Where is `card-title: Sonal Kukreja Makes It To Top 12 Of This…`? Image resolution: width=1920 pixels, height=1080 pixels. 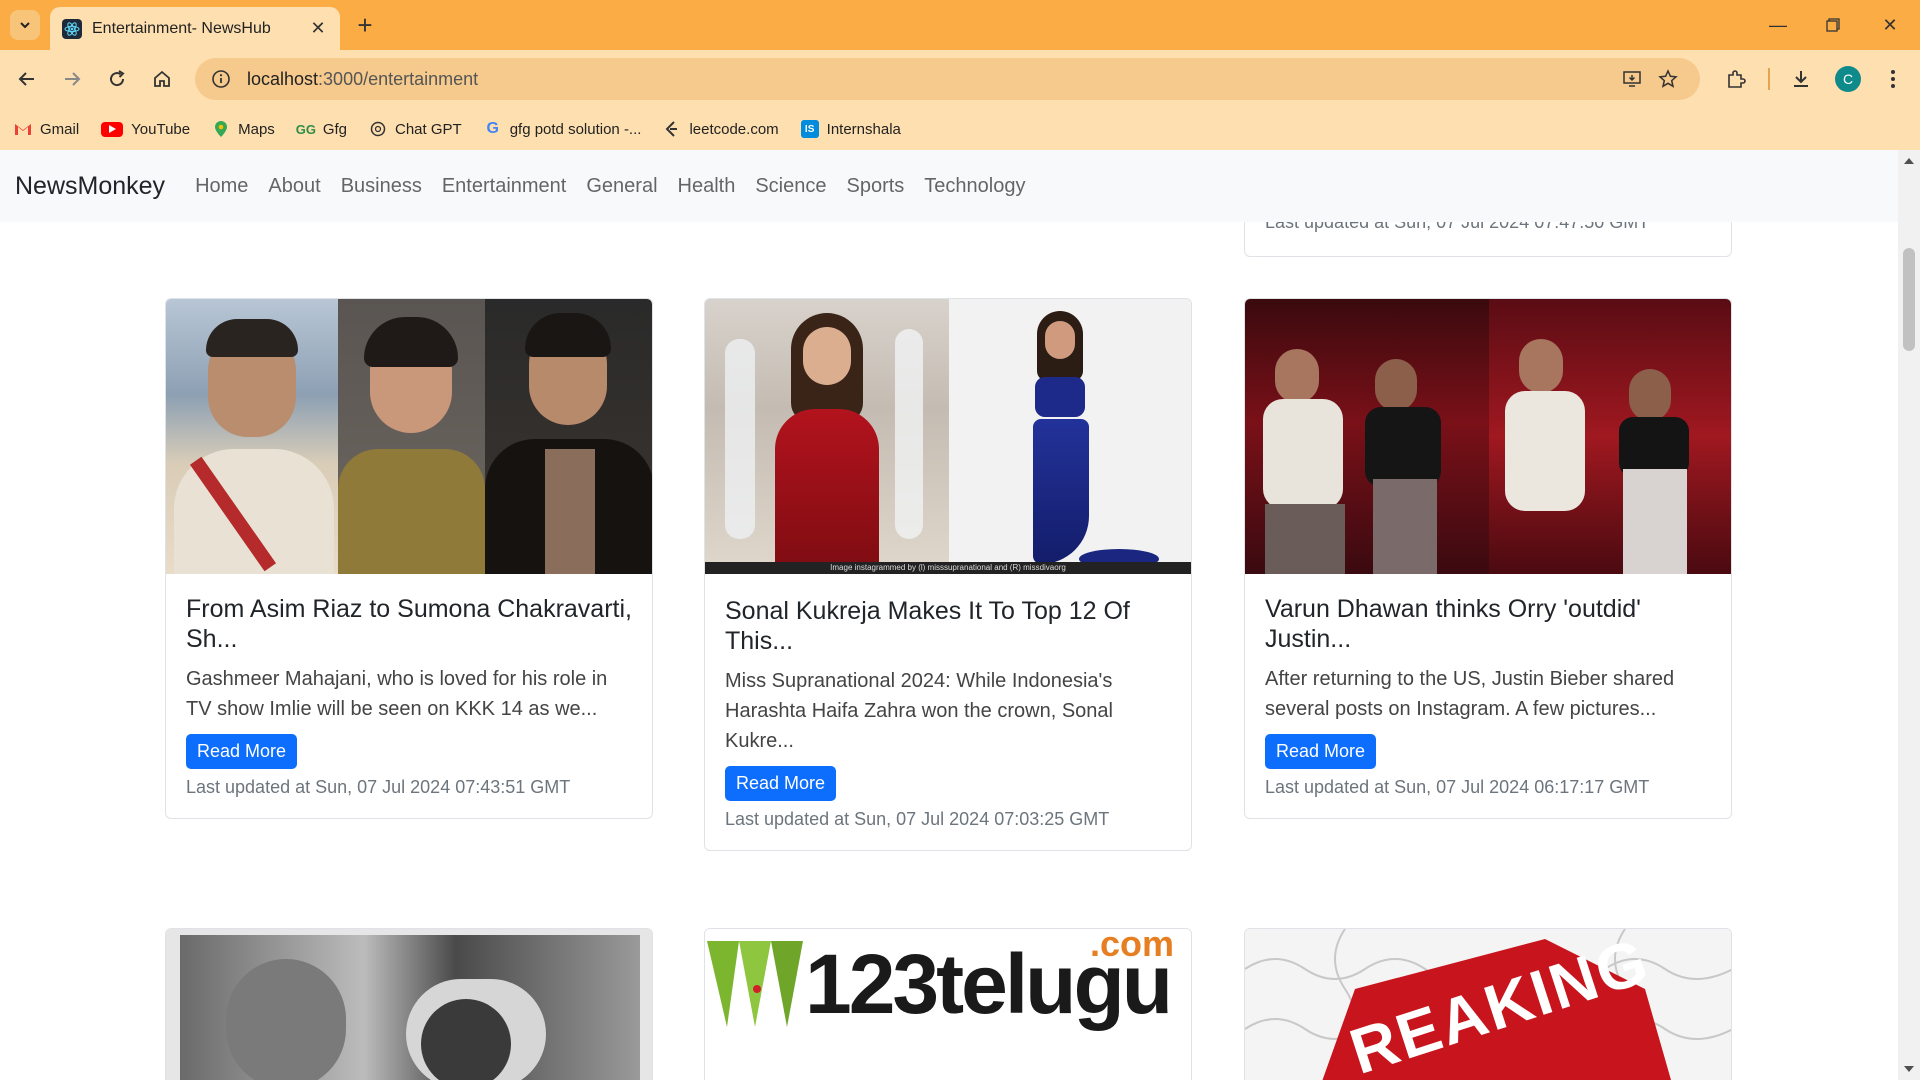
card-title: Sonal Kukreja Makes It To Top 12 Of This… is located at coordinates (927, 626).